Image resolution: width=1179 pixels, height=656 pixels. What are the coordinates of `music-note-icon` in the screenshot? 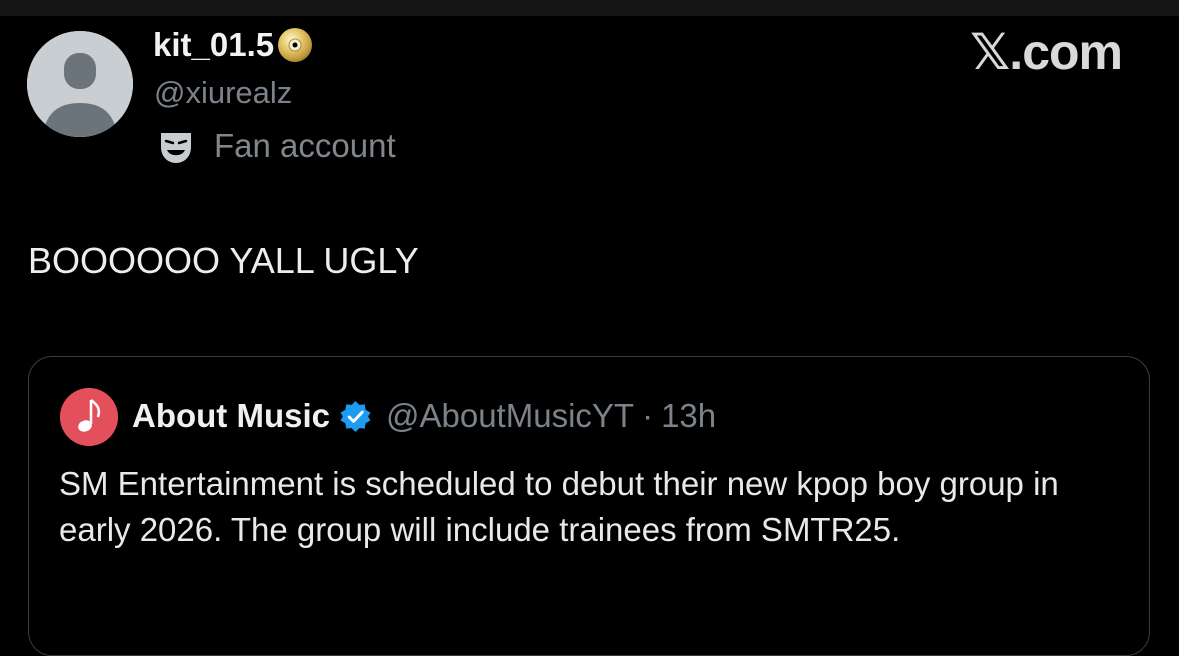 It's located at (89, 417).